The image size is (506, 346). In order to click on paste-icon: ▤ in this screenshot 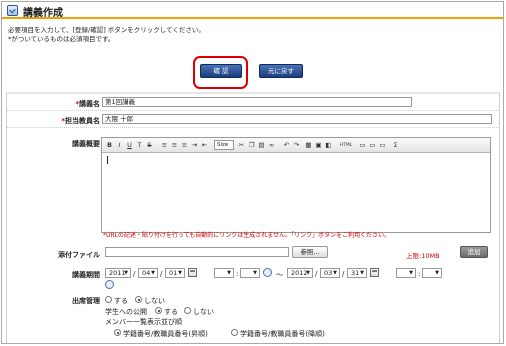, I will do `click(261, 145)`.